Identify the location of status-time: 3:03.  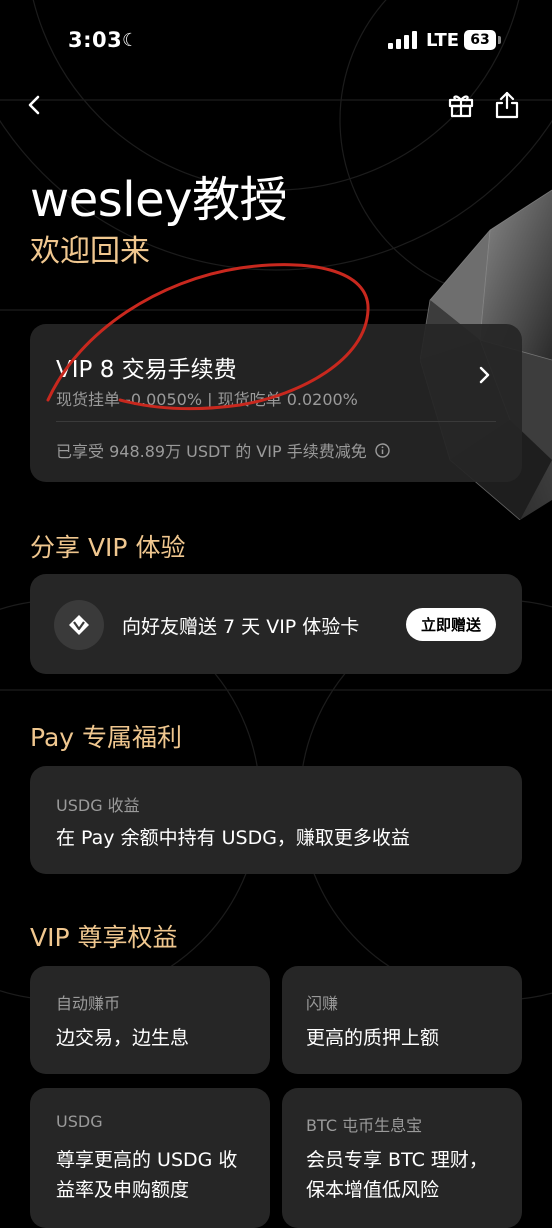
(95, 40).